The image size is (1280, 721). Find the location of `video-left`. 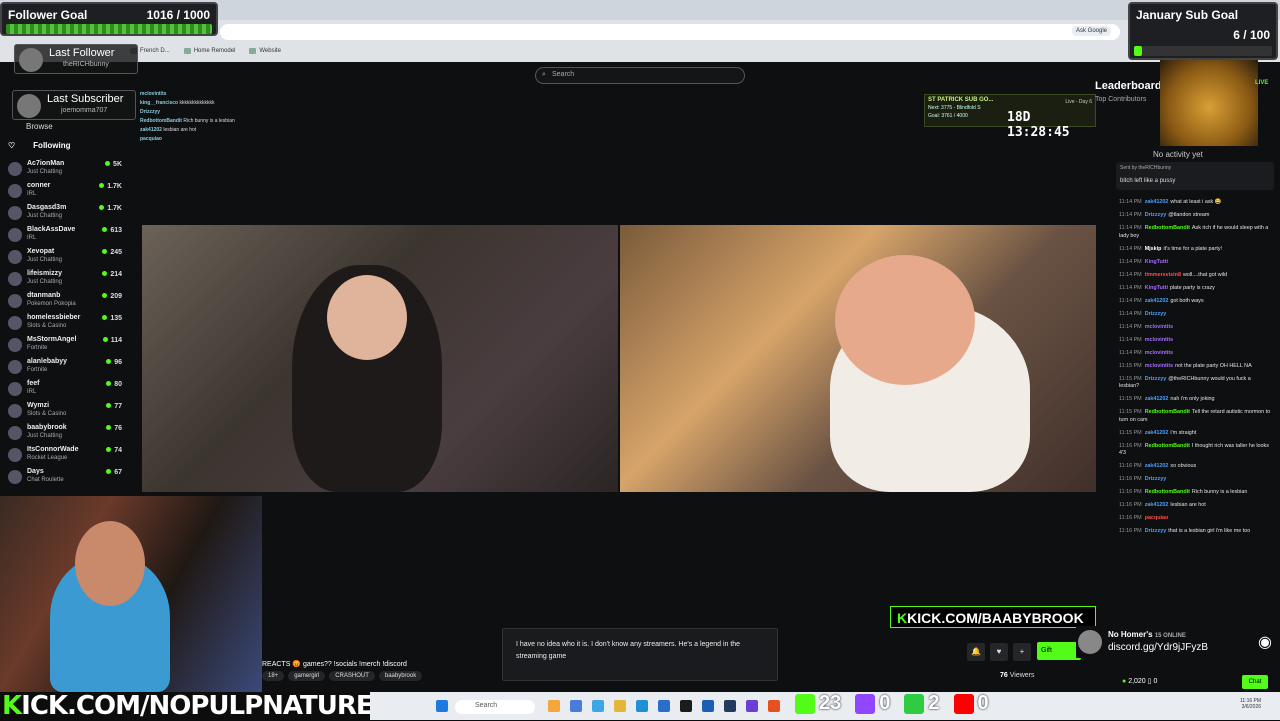

video-left is located at coordinates (380, 358).